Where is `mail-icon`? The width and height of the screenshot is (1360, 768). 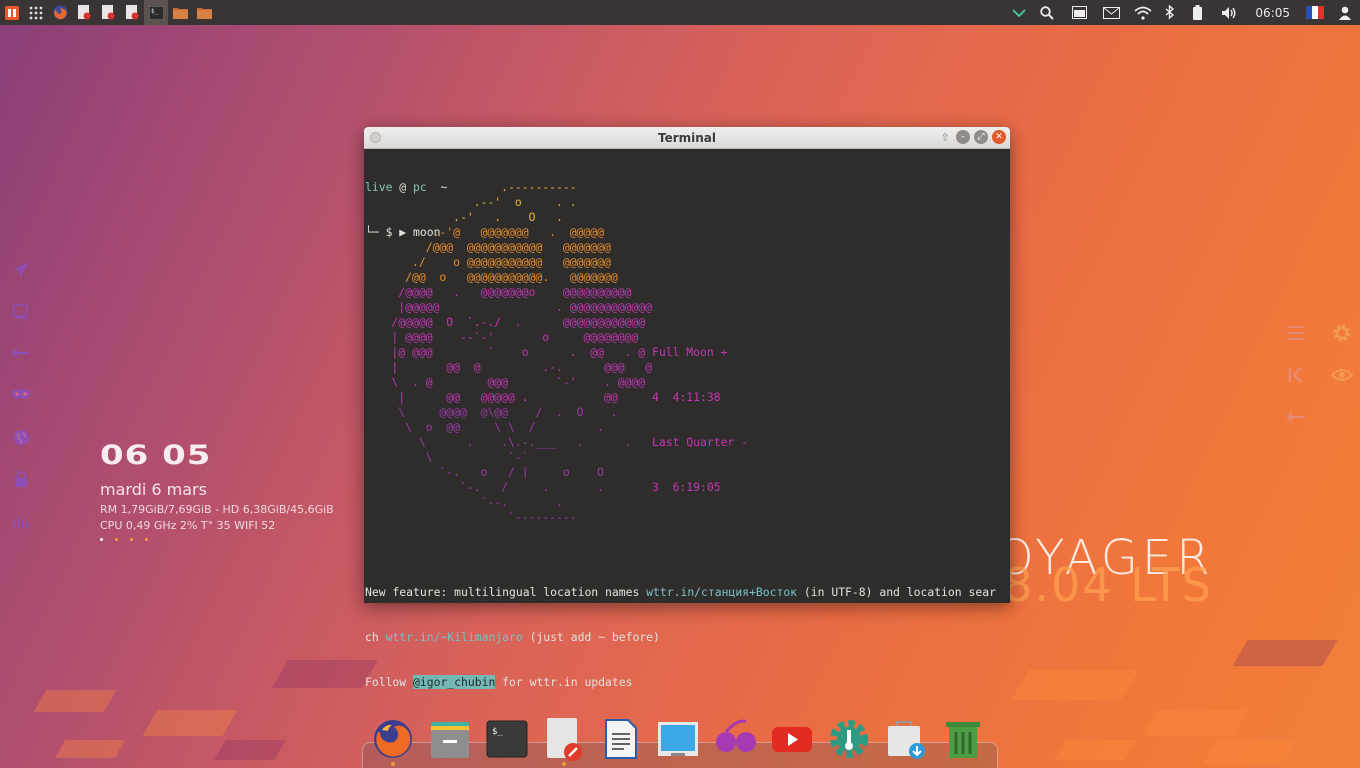
mail-icon is located at coordinates (1111, 12).